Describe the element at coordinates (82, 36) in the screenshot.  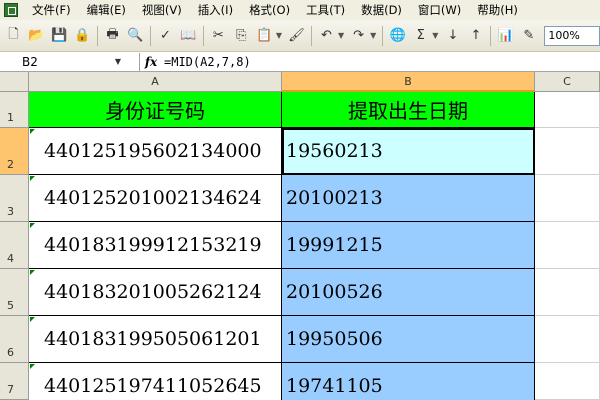
I see `permission-icon: 🔒` at that location.